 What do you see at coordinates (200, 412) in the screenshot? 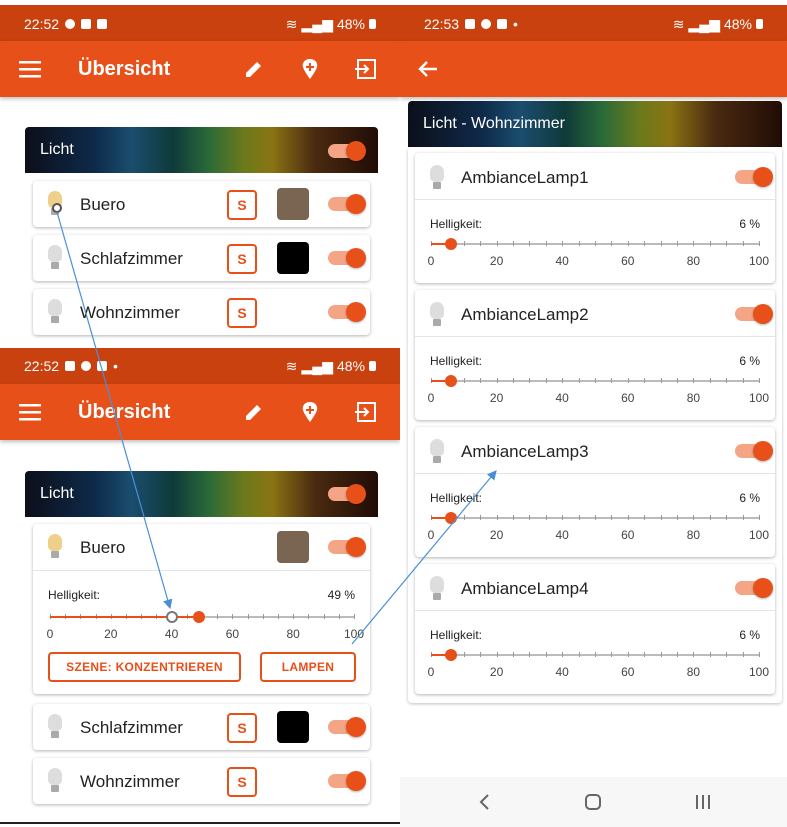
I see `app-bar: Übersicht` at bounding box center [200, 412].